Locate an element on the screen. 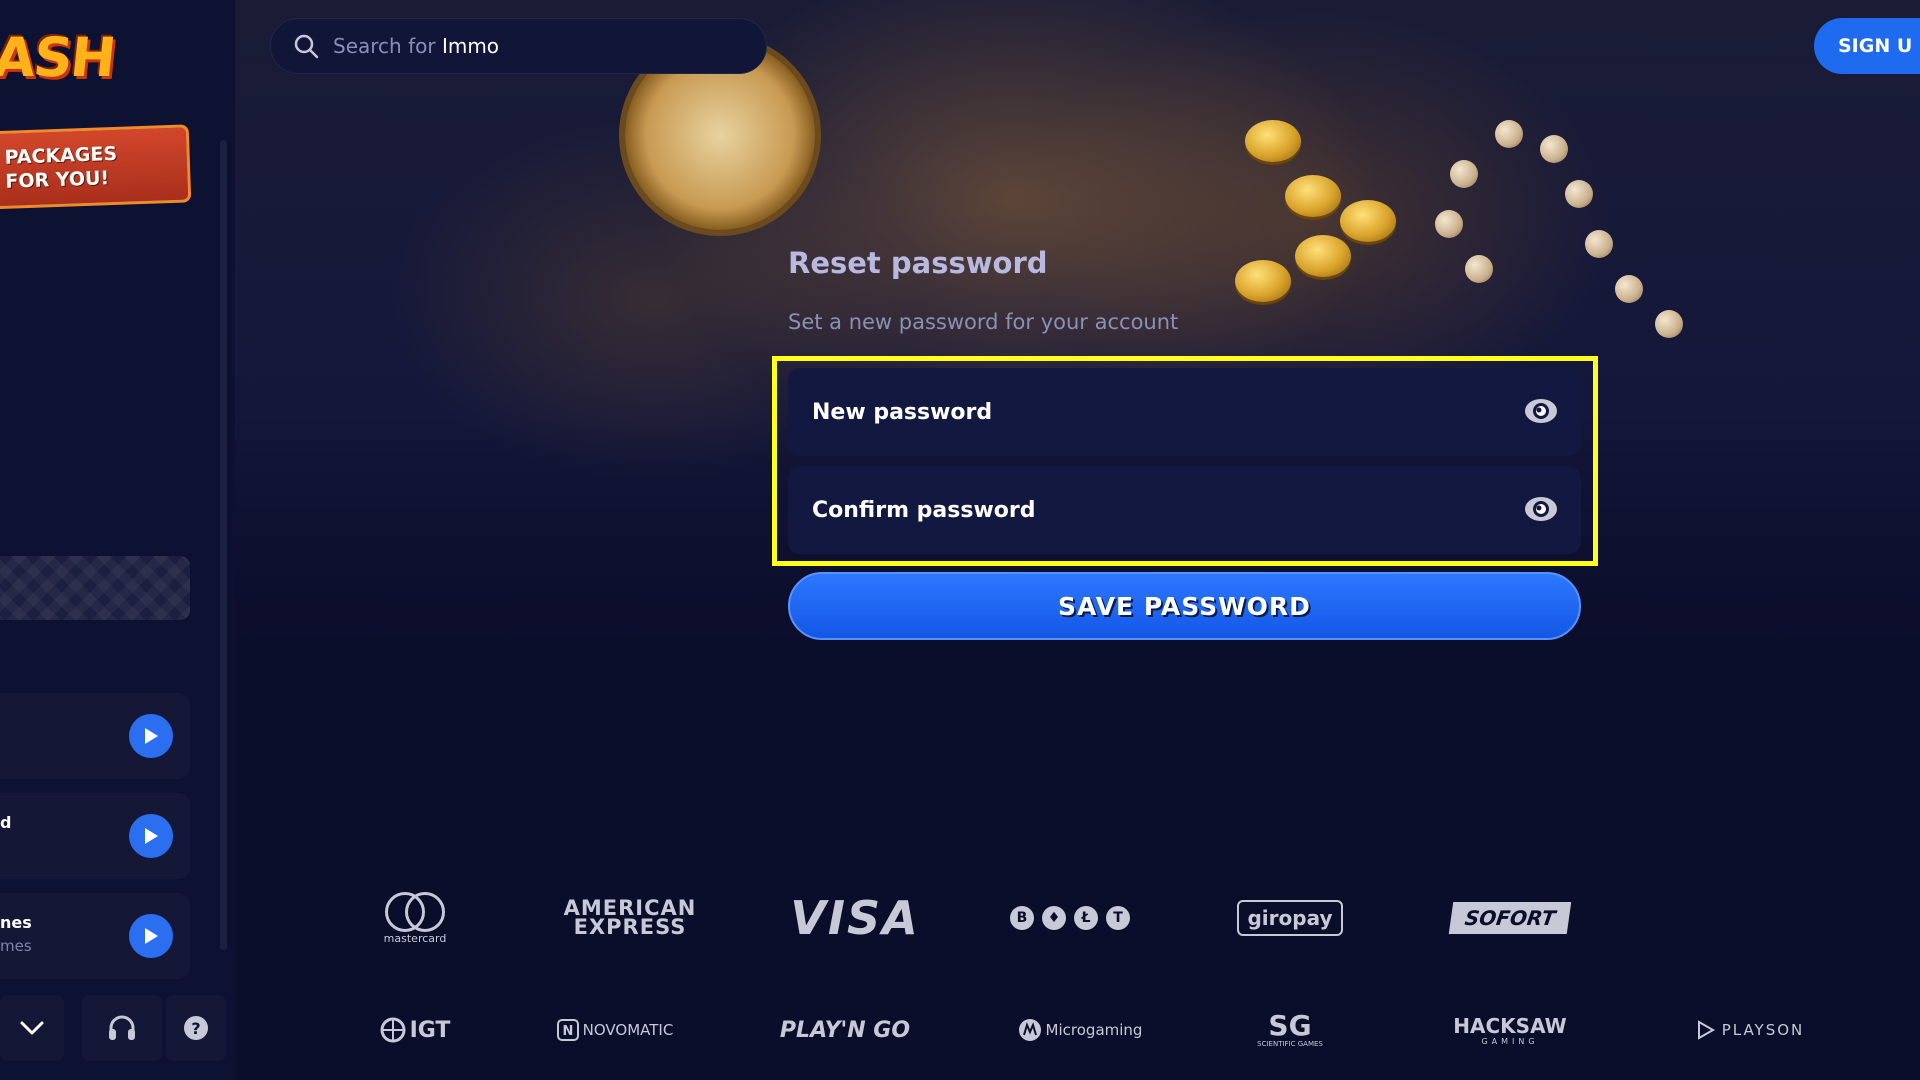 This screenshot has width=1920, height=1080. search-placeholder: Search for Immo is located at coordinates (416, 46).